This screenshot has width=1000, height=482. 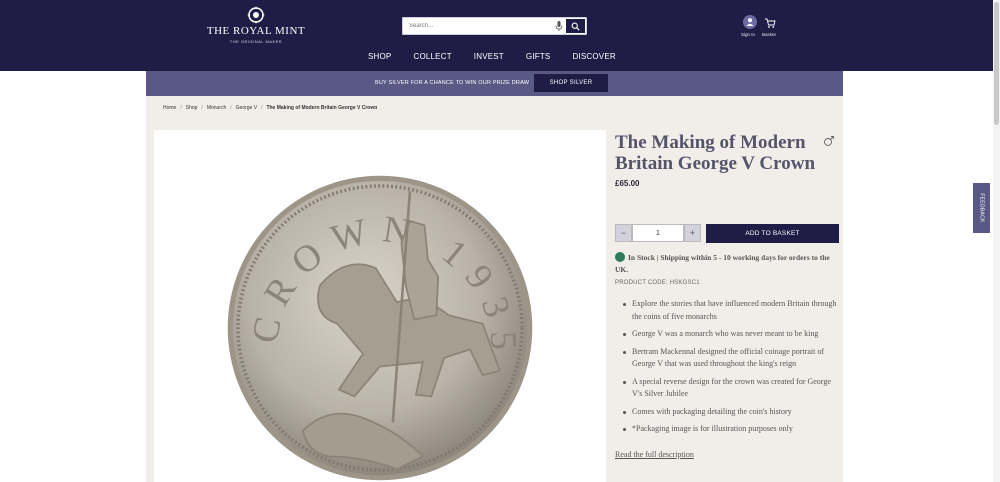 I want to click on check-circle-icon, so click(x=620, y=257).